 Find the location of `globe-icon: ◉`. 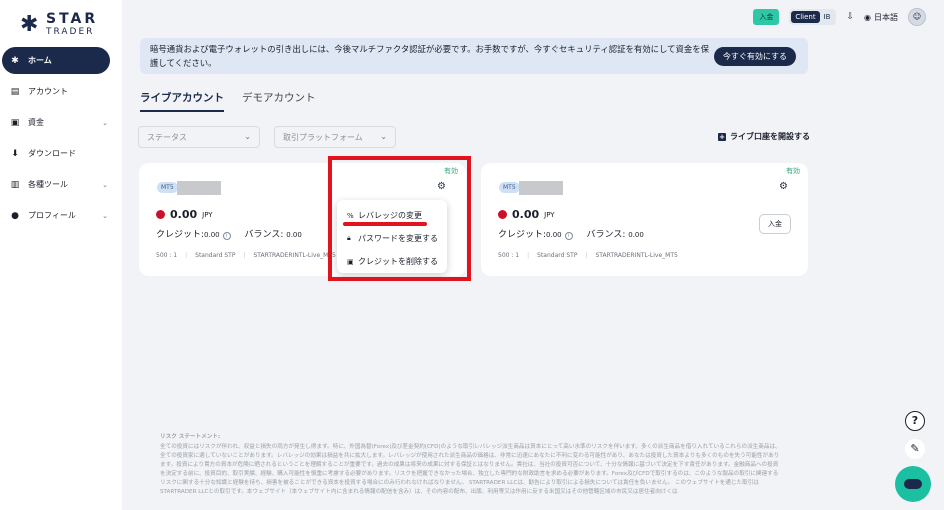

globe-icon: ◉ is located at coordinates (867, 17).